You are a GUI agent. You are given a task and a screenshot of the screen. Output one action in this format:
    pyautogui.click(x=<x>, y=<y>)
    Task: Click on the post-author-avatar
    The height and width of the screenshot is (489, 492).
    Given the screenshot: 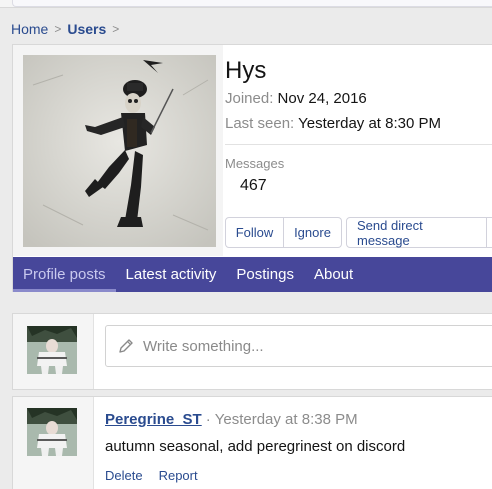 What is the action you would take?
    pyautogui.click(x=52, y=432)
    